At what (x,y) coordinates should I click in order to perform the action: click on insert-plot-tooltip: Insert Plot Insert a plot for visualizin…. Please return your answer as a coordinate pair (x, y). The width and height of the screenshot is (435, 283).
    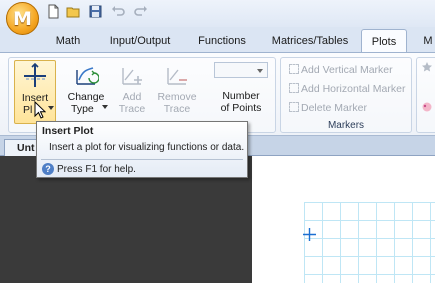
    Looking at the image, I should click on (142, 149).